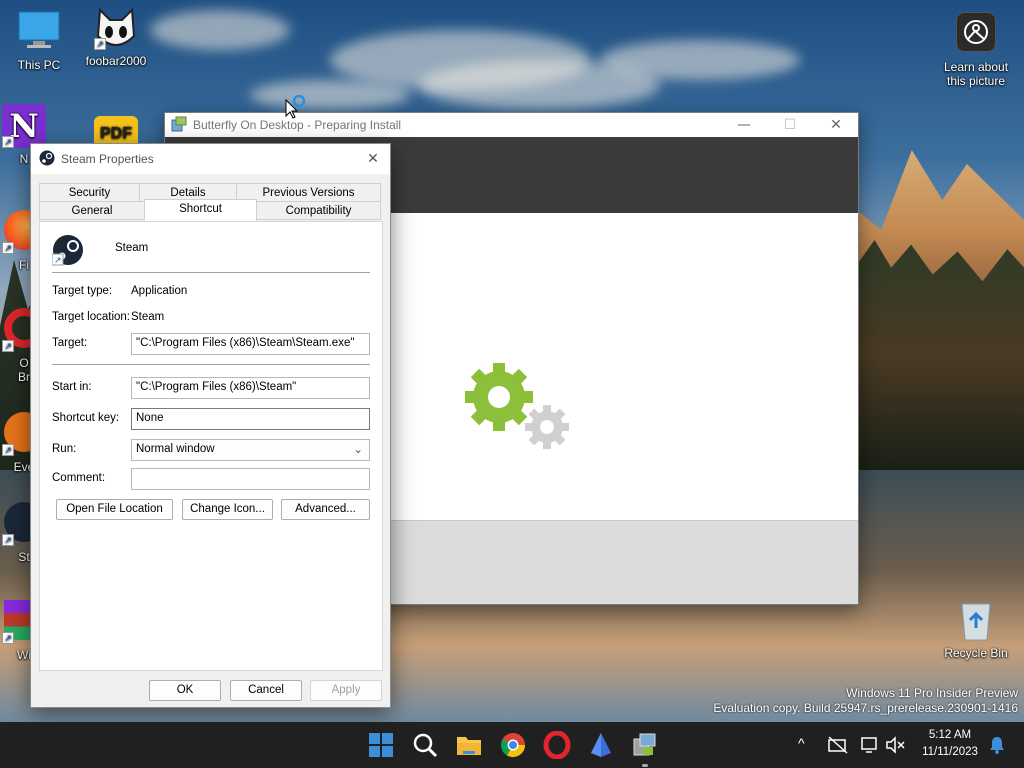  I want to click on ok-button: OK, so click(185, 690).